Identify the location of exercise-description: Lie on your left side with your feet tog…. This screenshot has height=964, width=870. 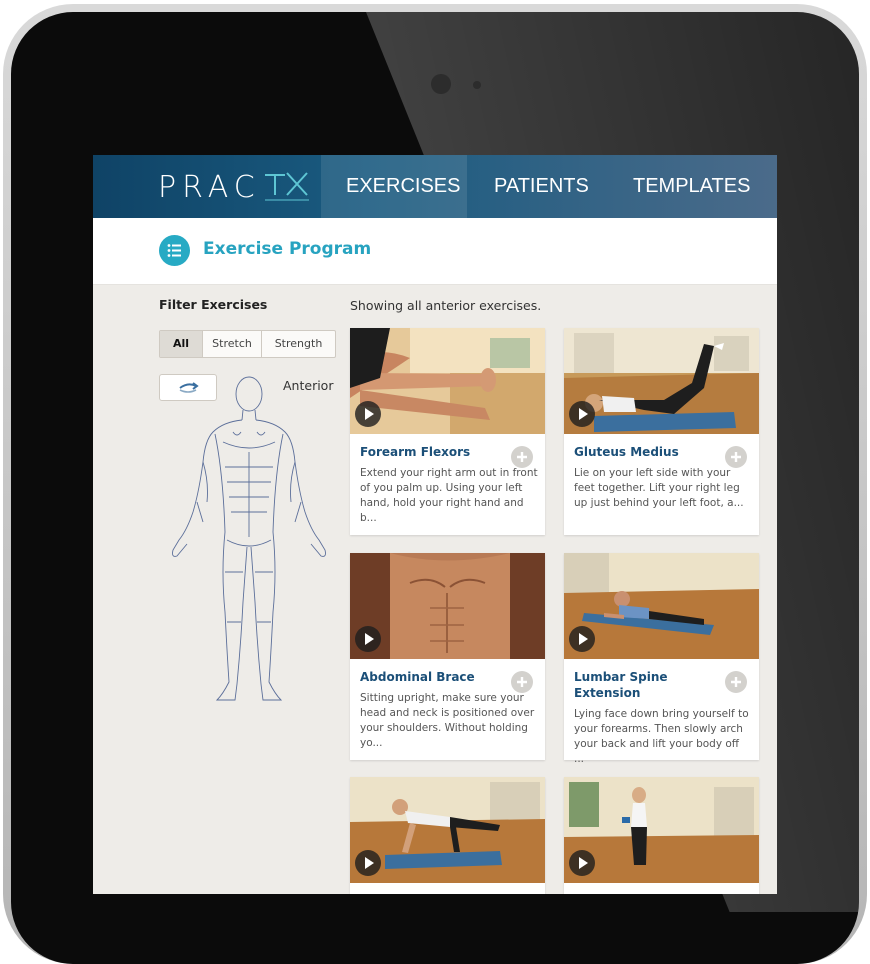
(659, 488).